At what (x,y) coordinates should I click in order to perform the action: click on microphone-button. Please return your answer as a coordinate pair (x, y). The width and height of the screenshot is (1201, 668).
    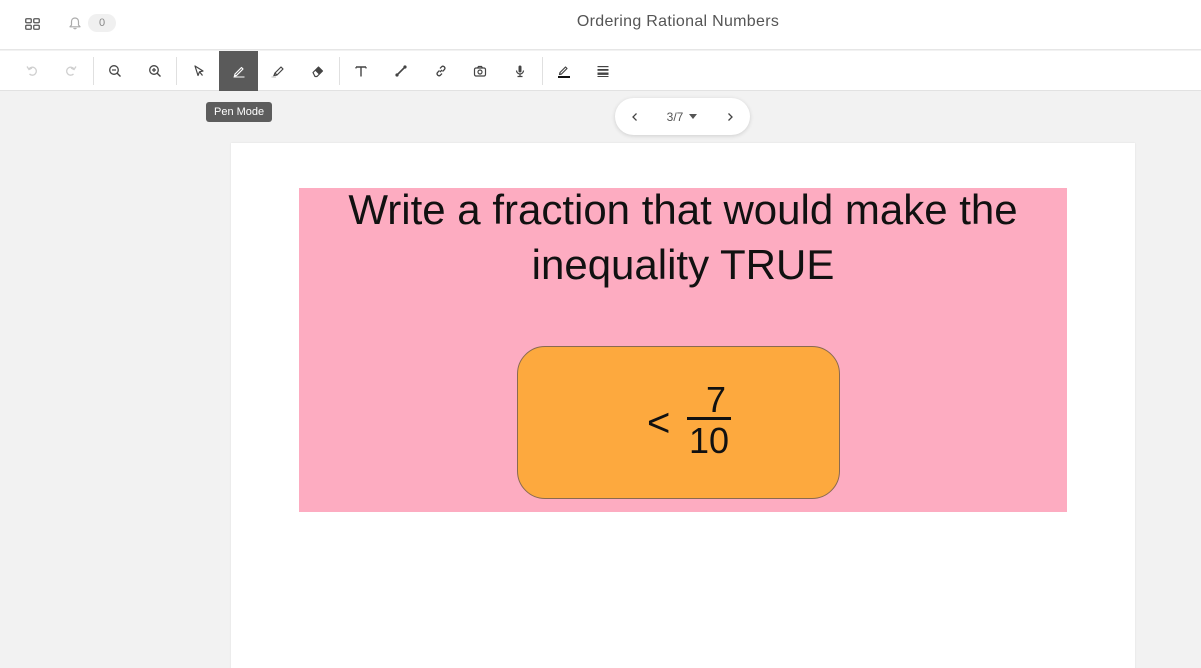
    Looking at the image, I should click on (519, 71).